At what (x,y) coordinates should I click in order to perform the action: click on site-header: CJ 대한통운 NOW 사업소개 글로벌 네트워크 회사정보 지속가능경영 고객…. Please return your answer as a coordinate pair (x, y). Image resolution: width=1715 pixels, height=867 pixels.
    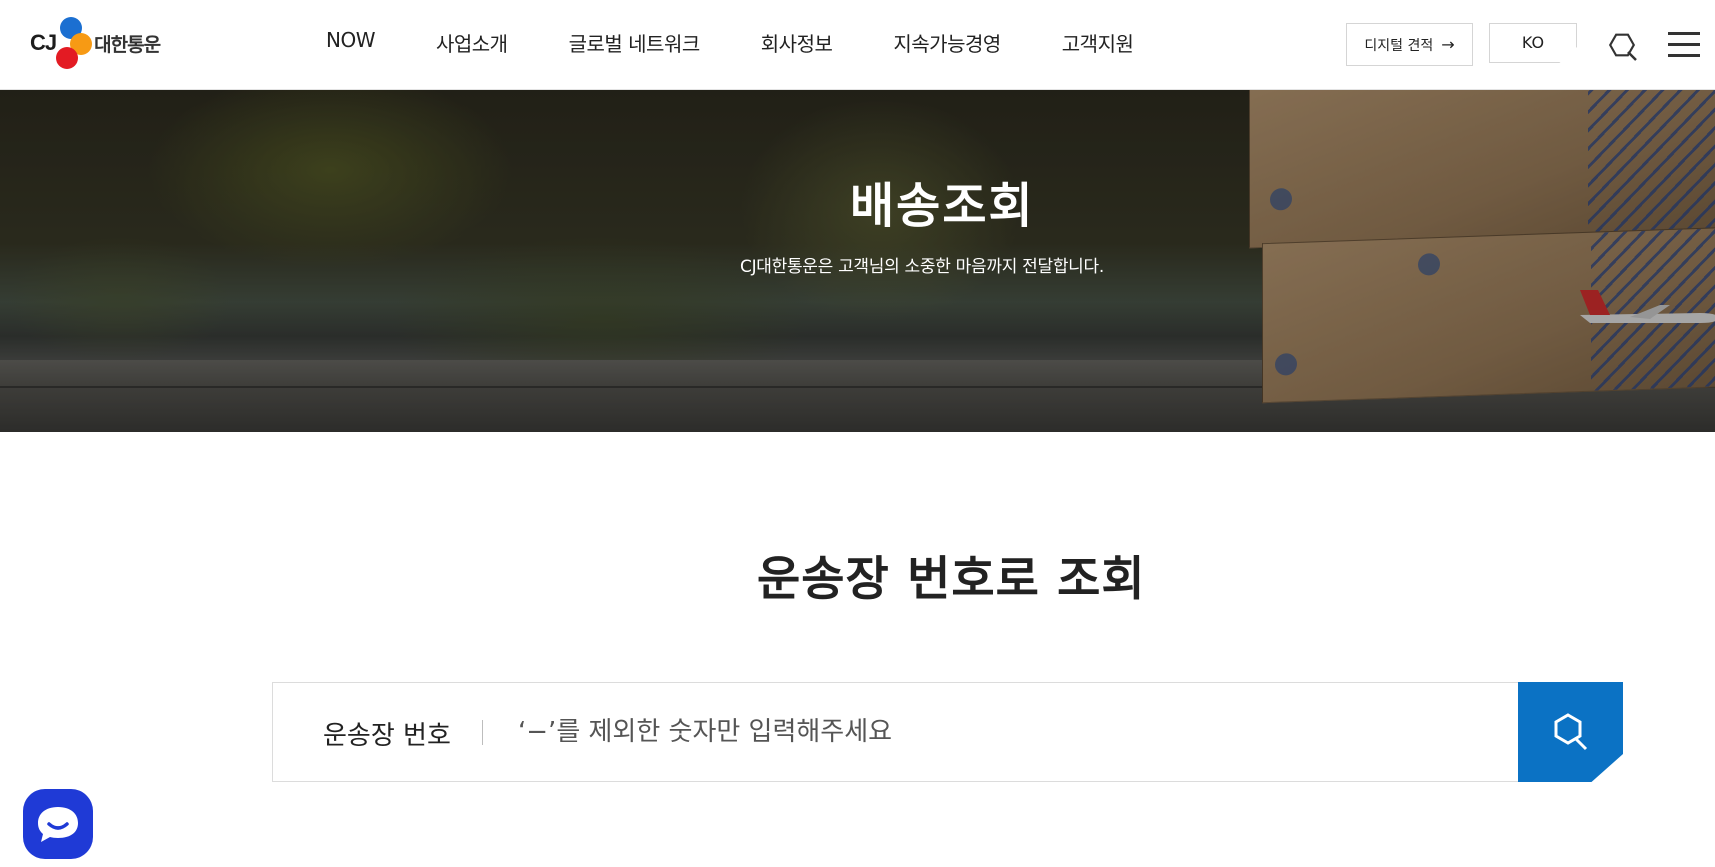
    Looking at the image, I should click on (857, 45).